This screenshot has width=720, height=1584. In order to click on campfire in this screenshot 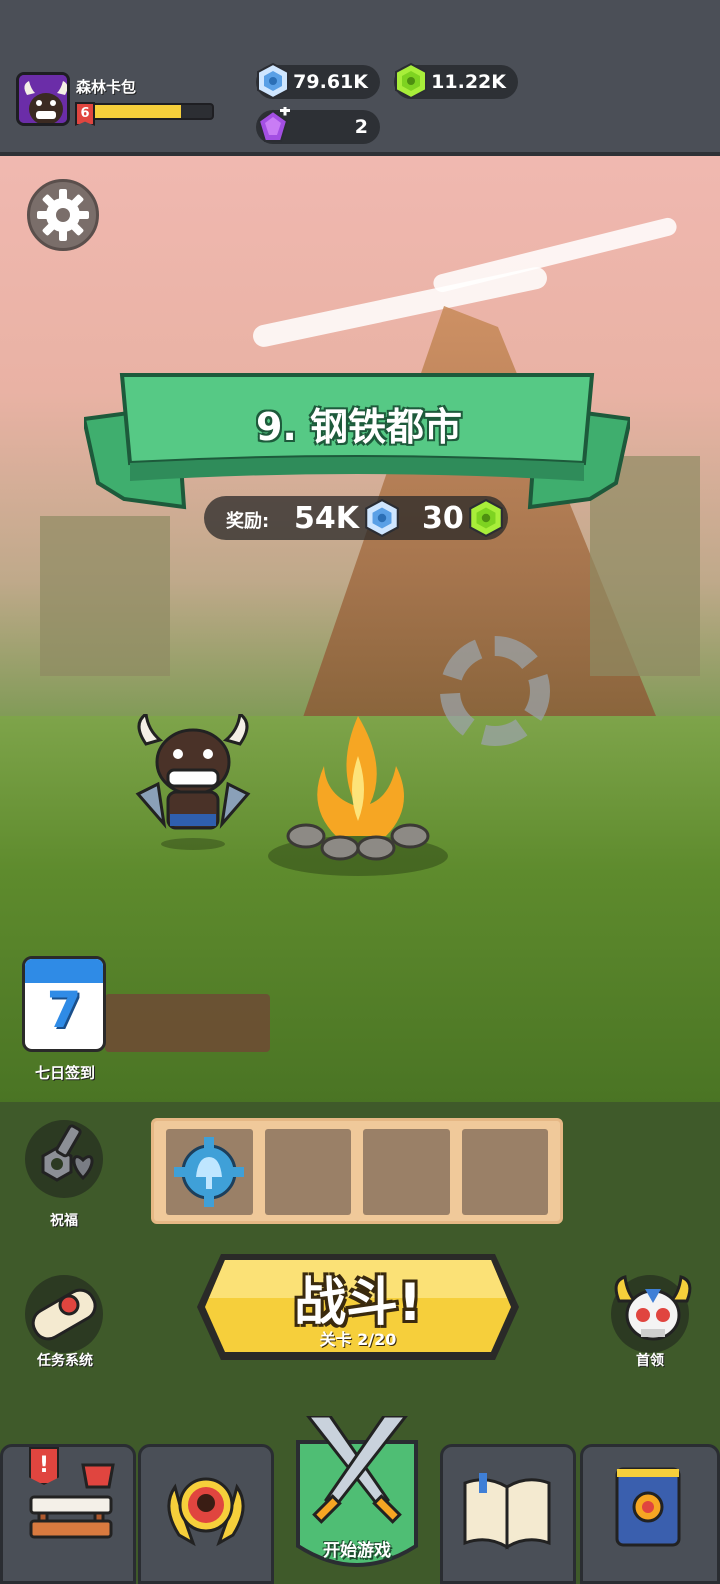, I will do `click(358, 796)`.